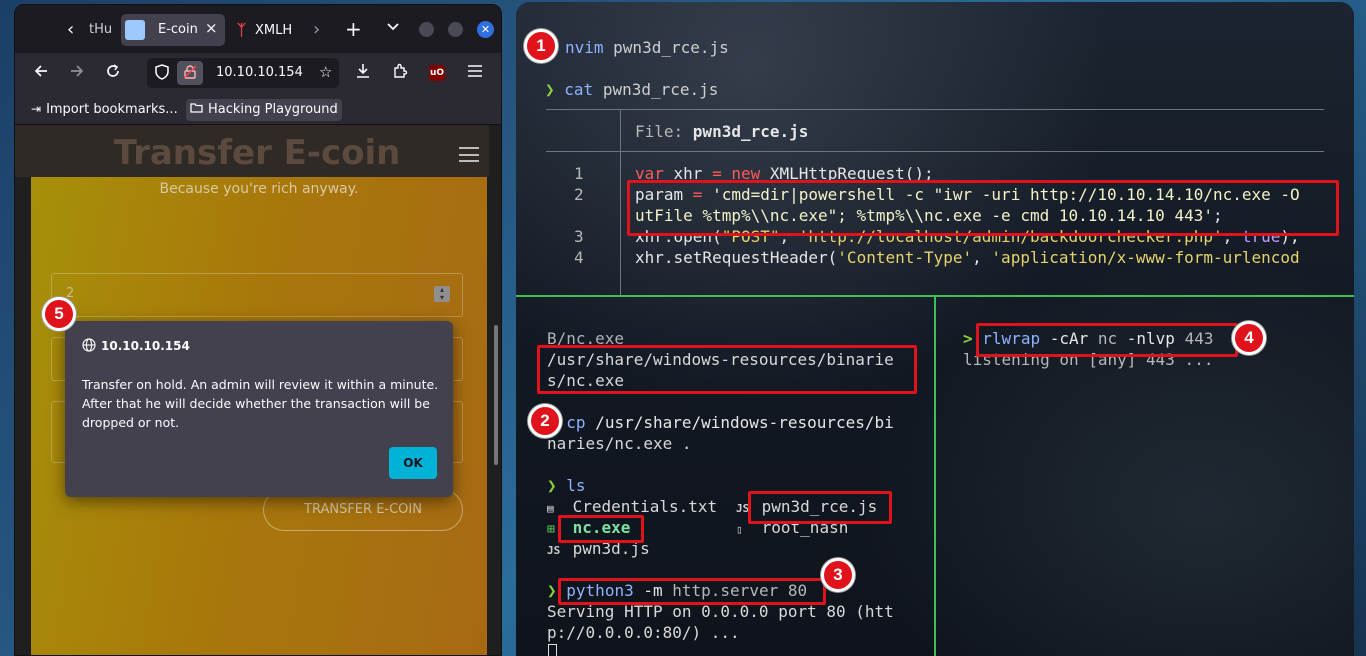 The height and width of the screenshot is (656, 1366). Describe the element at coordinates (469, 154) in the screenshot. I see `site-menu-icon` at that location.